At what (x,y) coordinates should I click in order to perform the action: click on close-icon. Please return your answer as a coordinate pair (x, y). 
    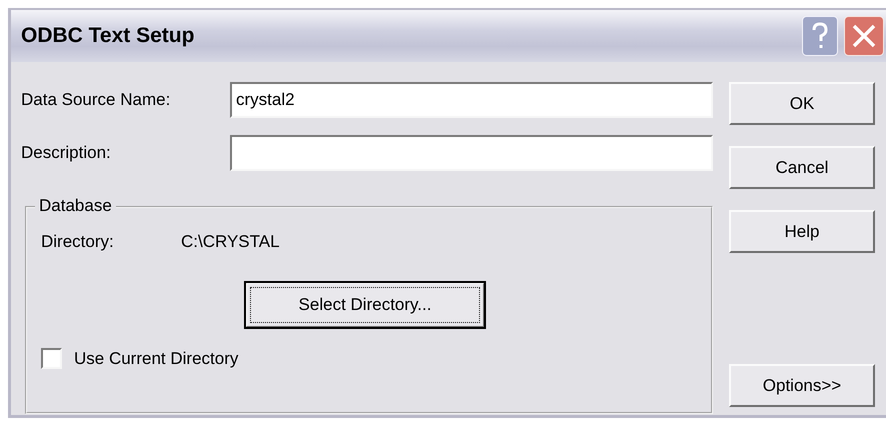
    Looking at the image, I should click on (864, 36).